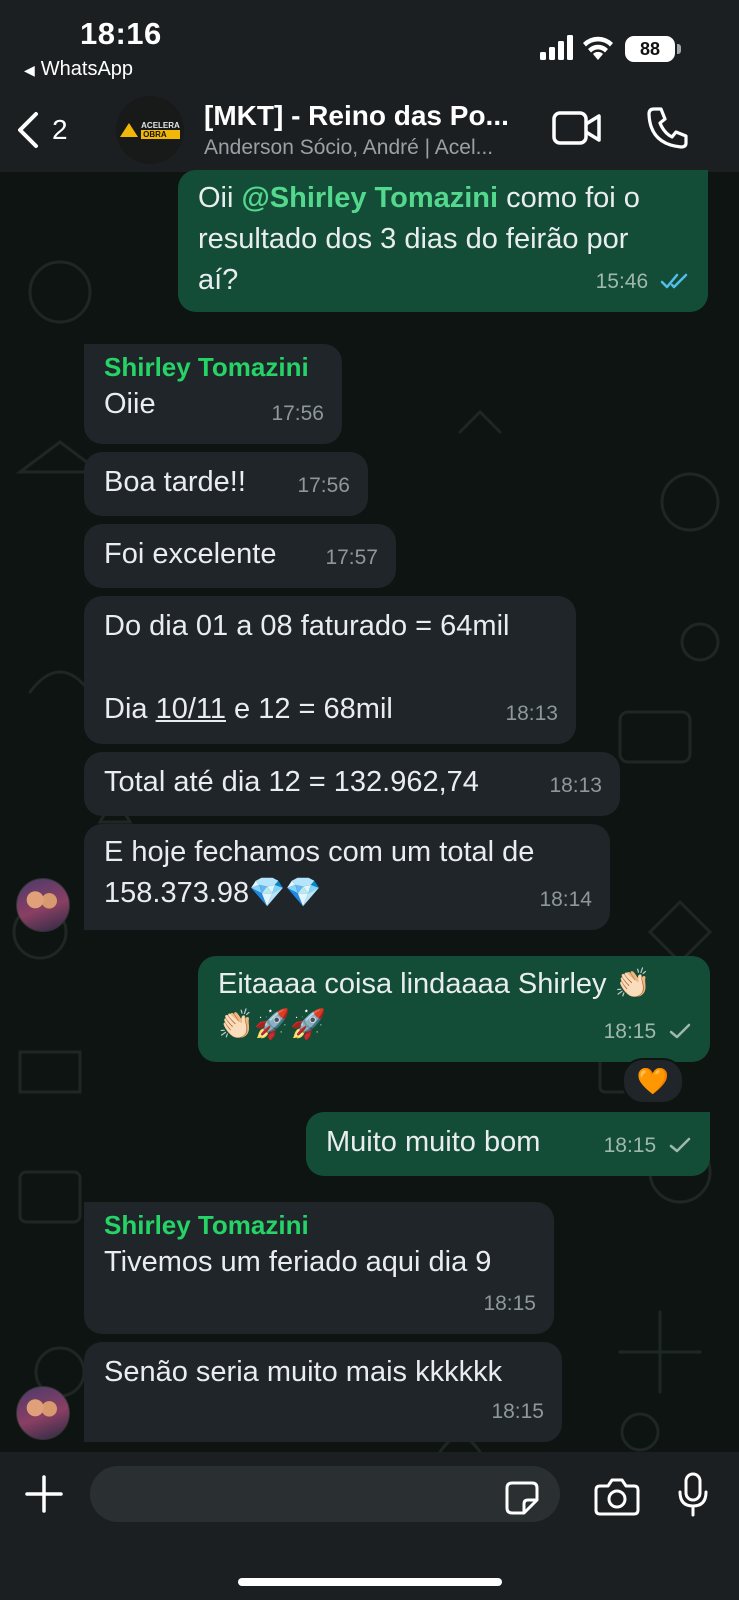  I want to click on back-to-app-link: ◀ WhatsApp, so click(78, 69).